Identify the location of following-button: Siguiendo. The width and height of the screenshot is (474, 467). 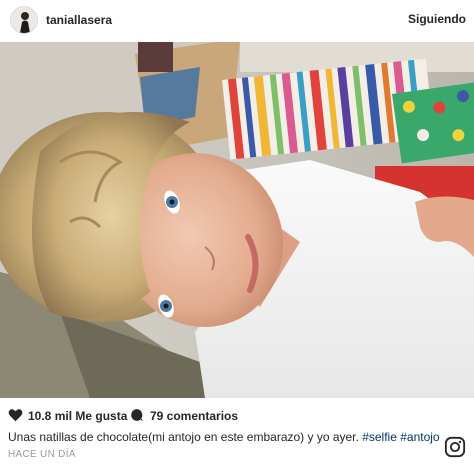
(437, 19).